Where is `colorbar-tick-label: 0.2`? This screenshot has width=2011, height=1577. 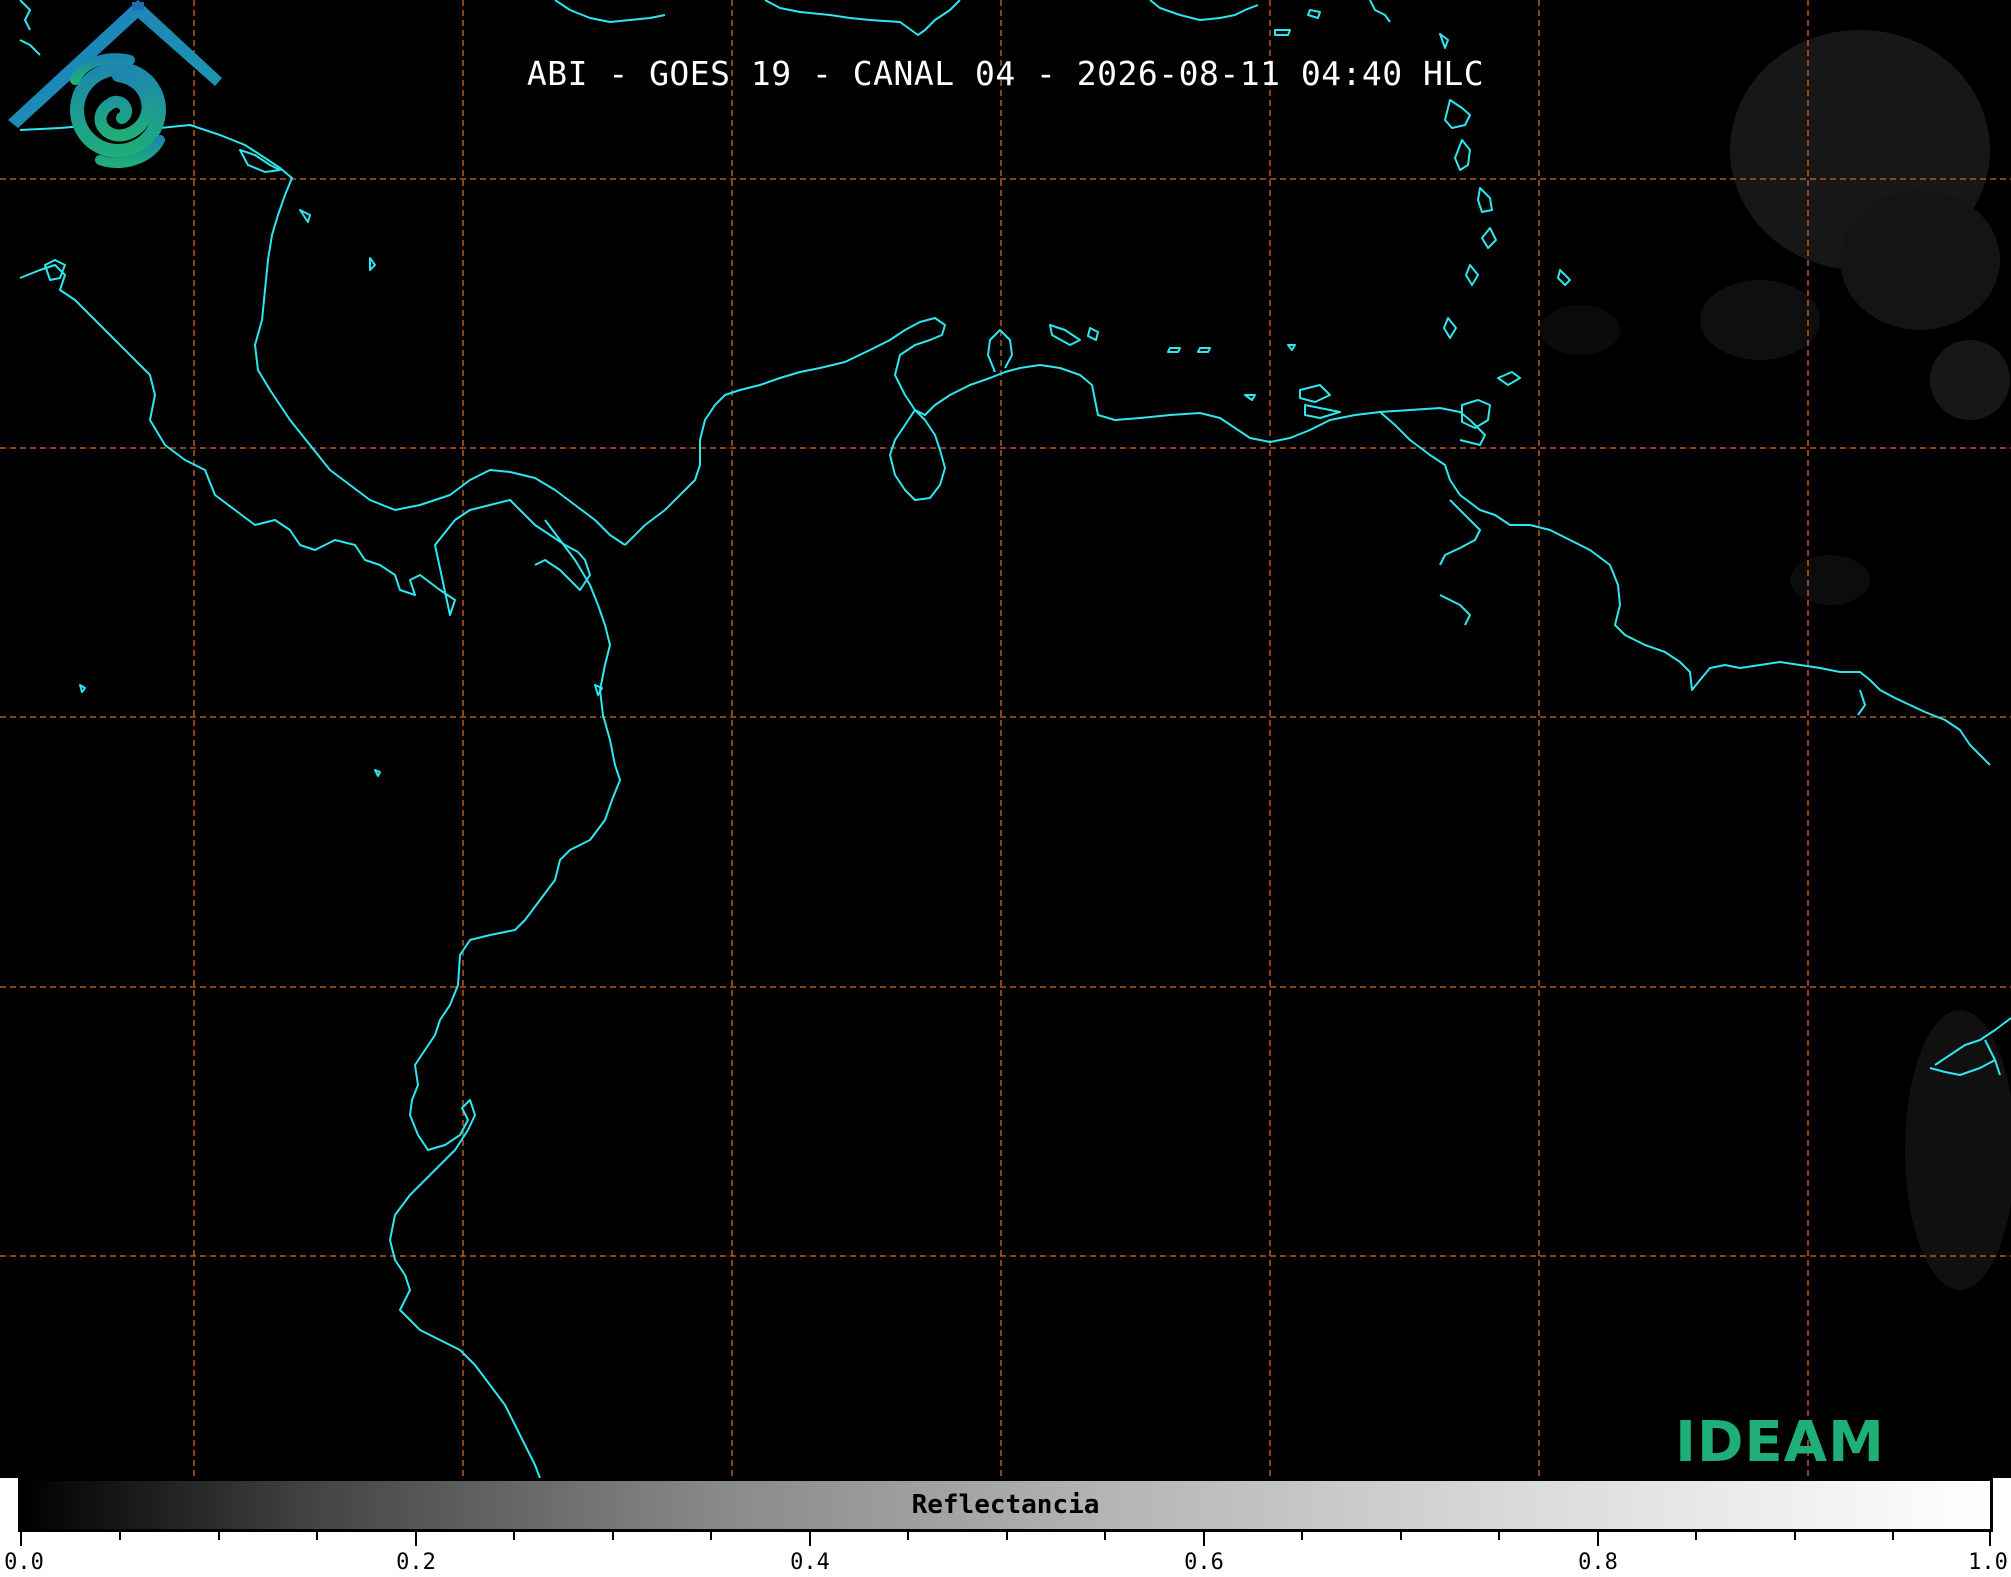 colorbar-tick-label: 0.2 is located at coordinates (416, 1562).